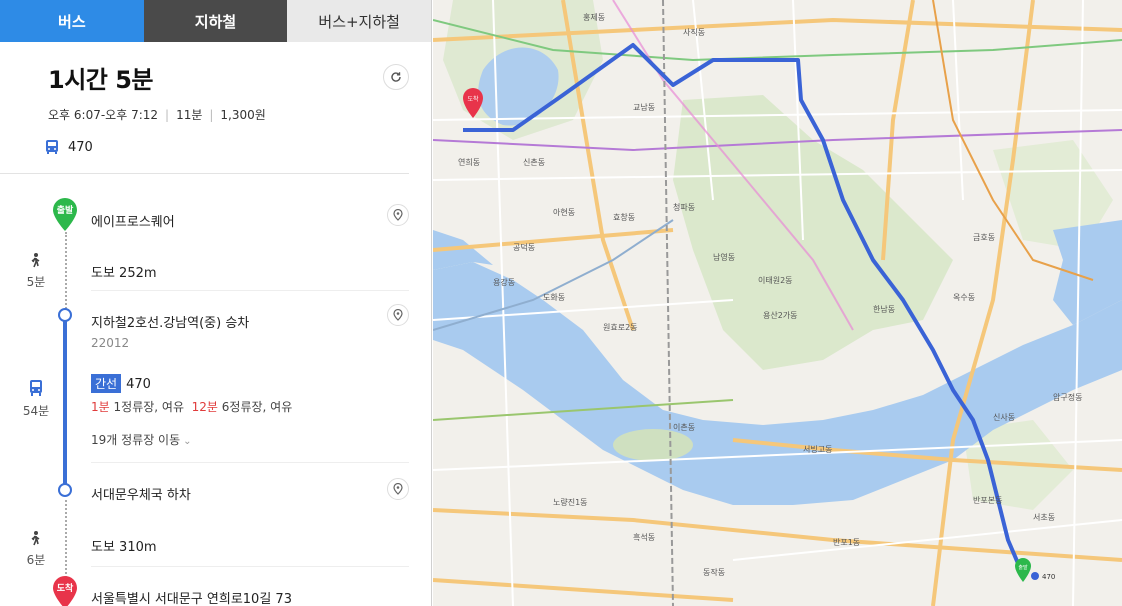 This screenshot has width=1122, height=606. I want to click on arrival-info: 1분 1정류장, 여유 12분 6정류장, 여유, so click(191, 406).